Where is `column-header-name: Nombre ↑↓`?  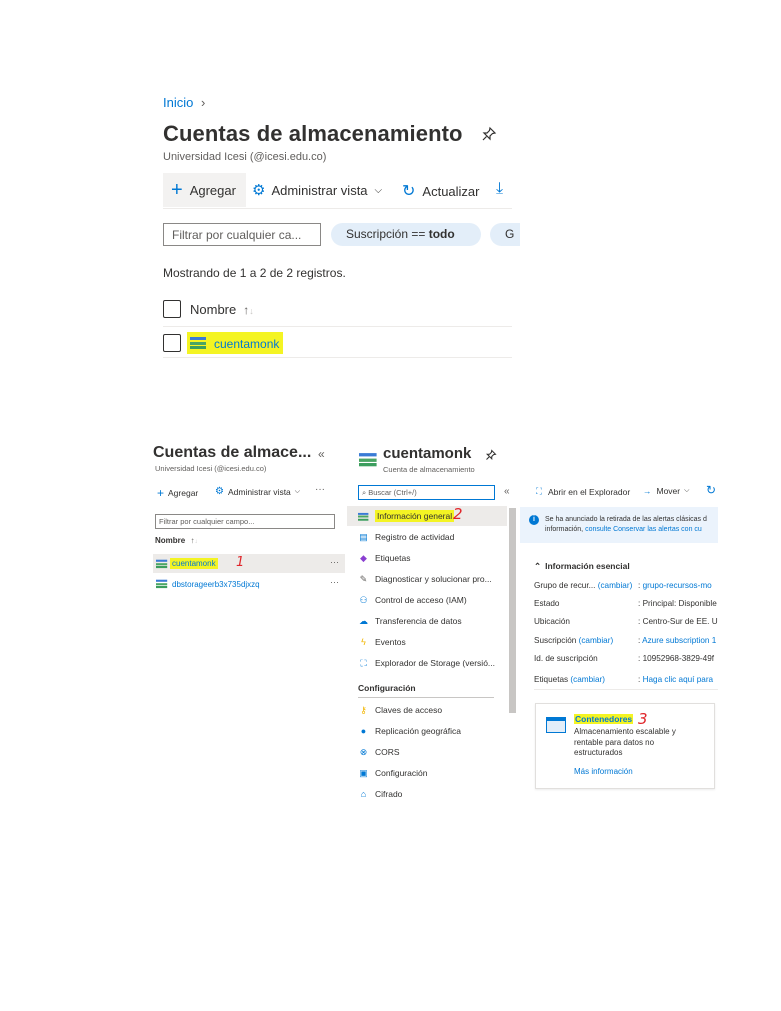 column-header-name: Nombre ↑↓ is located at coordinates (222, 309).